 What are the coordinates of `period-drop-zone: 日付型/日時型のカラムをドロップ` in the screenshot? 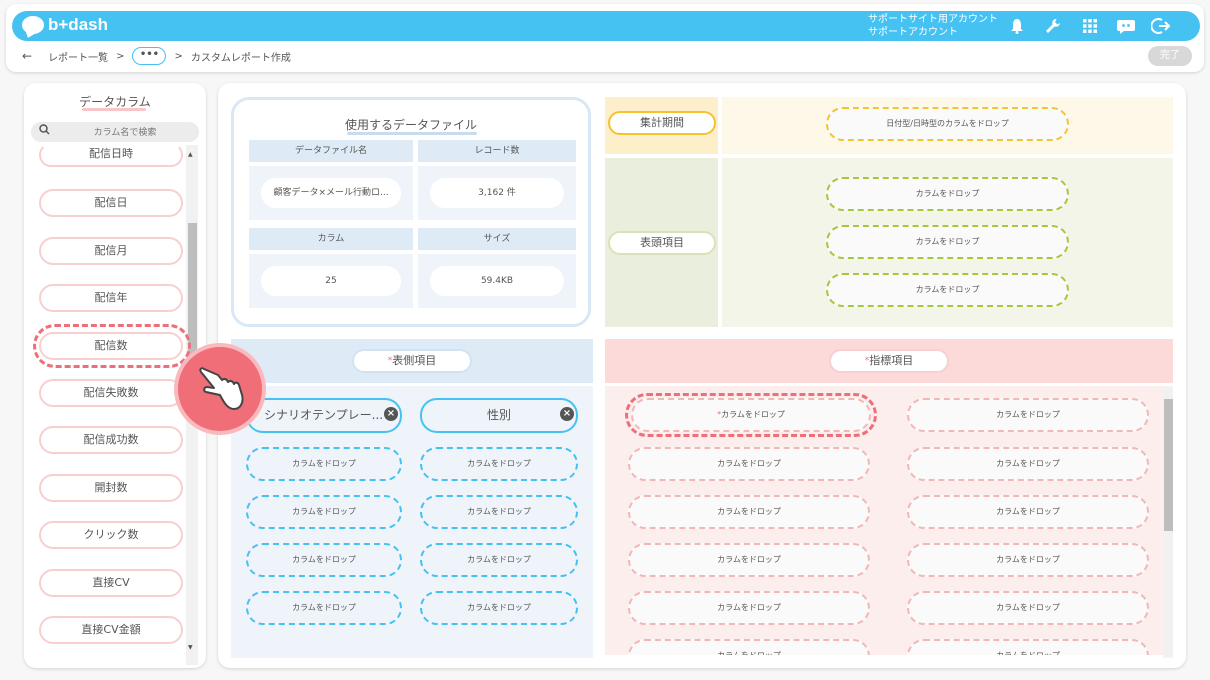 It's located at (947, 124).